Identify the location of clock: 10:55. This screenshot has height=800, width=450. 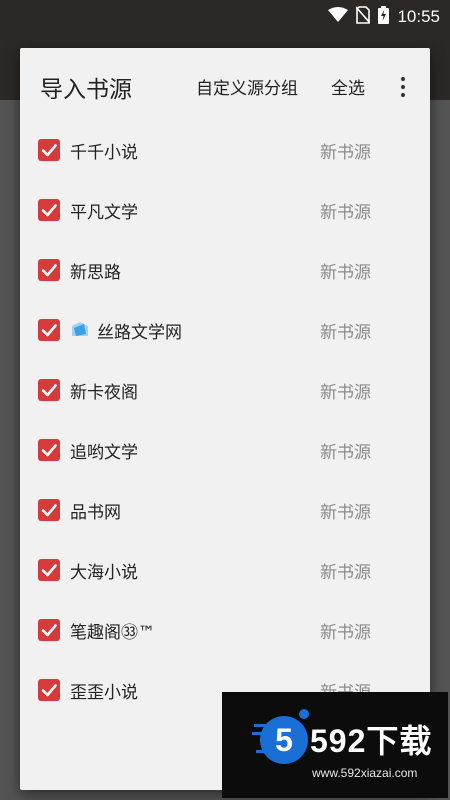
(418, 16).